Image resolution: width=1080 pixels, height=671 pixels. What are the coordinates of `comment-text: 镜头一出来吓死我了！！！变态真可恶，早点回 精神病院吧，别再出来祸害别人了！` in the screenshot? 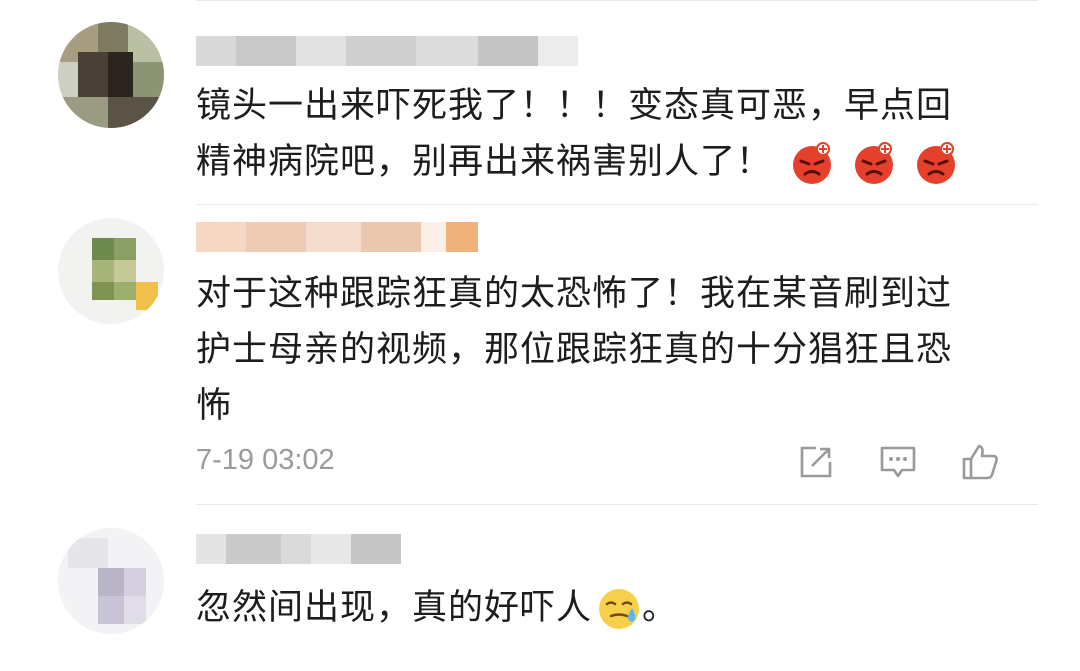 It's located at (596, 134).